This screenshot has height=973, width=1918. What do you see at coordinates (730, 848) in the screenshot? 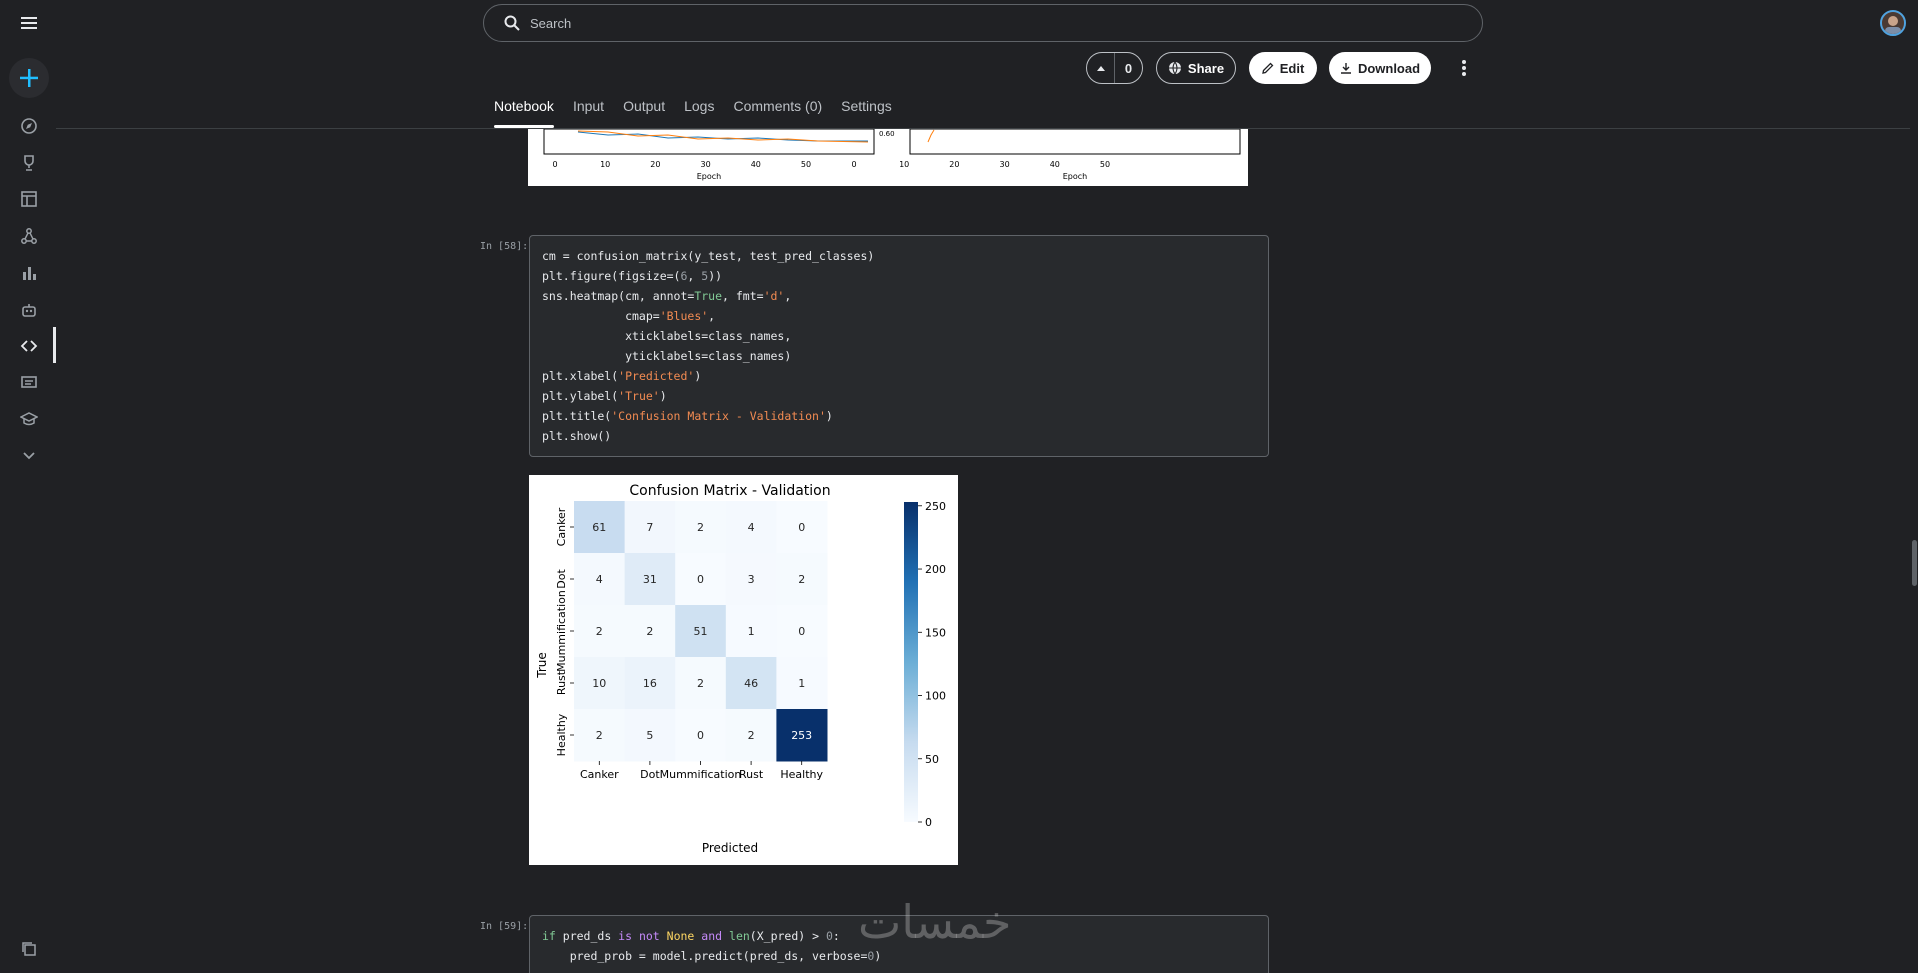
I see `x-axis-label: Predicted` at bounding box center [730, 848].